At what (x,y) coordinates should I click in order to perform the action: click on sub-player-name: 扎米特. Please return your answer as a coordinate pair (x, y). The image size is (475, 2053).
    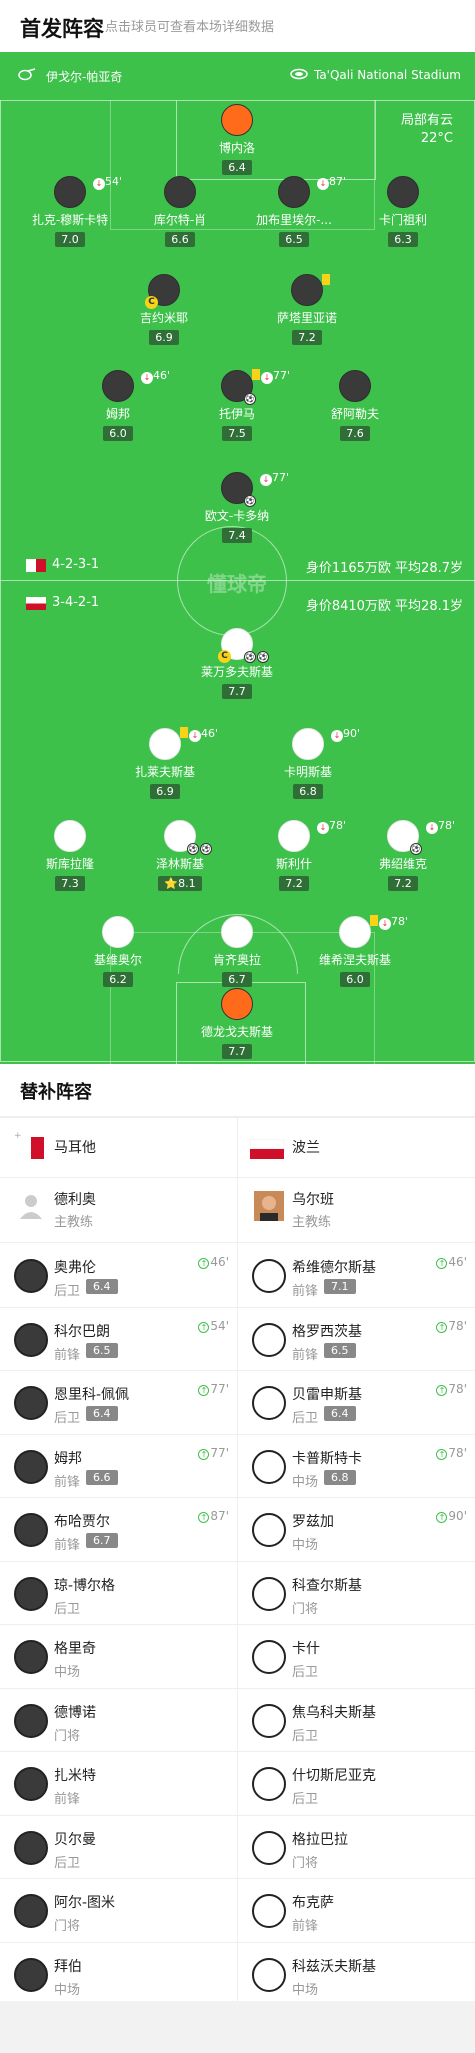
    Looking at the image, I should click on (75, 1776).